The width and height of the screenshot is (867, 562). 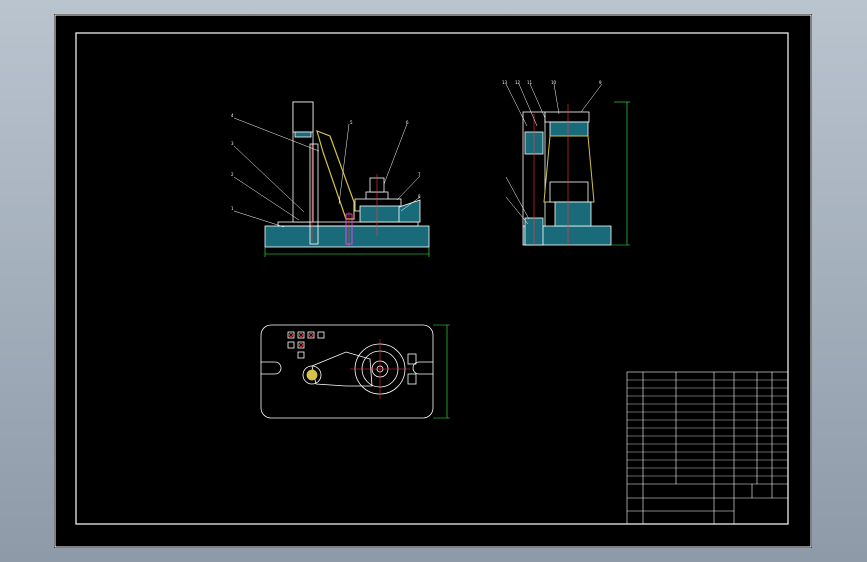 What do you see at coordinates (518, 82) in the screenshot?
I see `callout: 12` at bounding box center [518, 82].